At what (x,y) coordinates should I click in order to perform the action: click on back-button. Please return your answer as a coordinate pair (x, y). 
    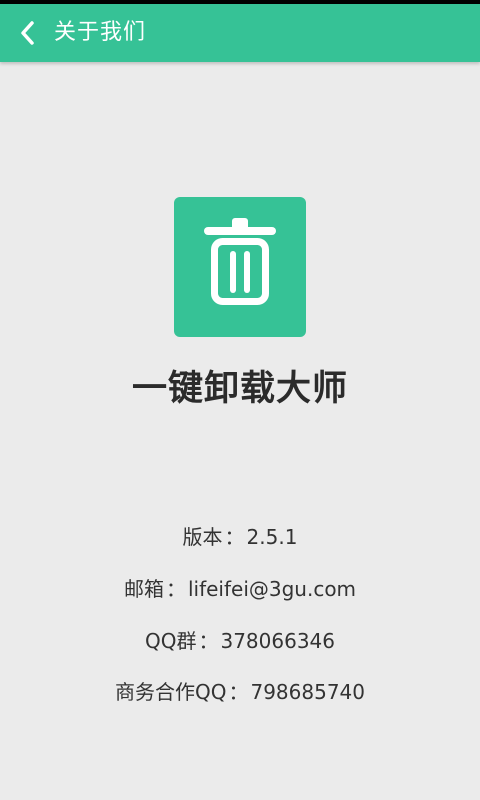
    Looking at the image, I should click on (28, 33).